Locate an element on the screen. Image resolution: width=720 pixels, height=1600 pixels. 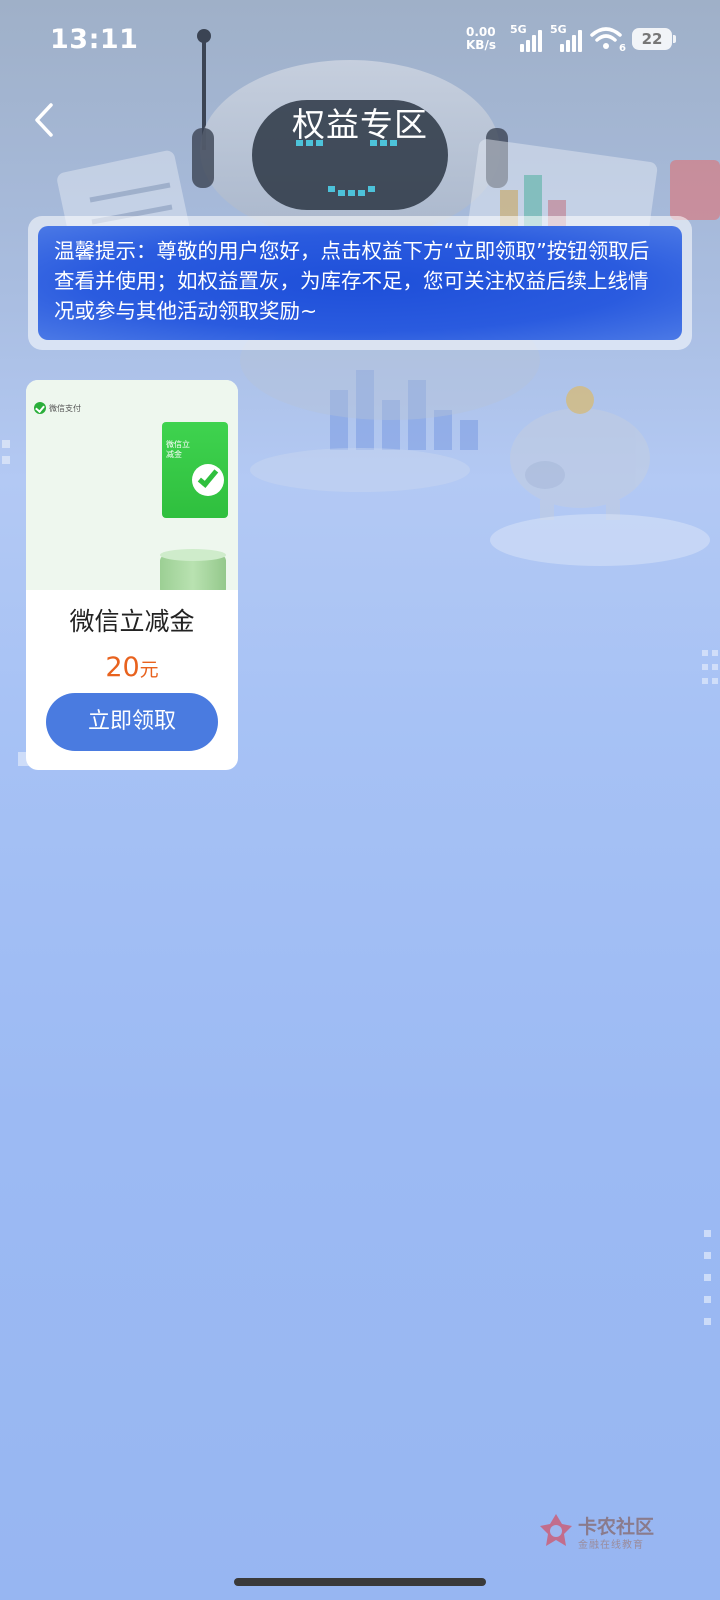
voucher-card-label: 微信立减金 is located at coordinates (178, 449).